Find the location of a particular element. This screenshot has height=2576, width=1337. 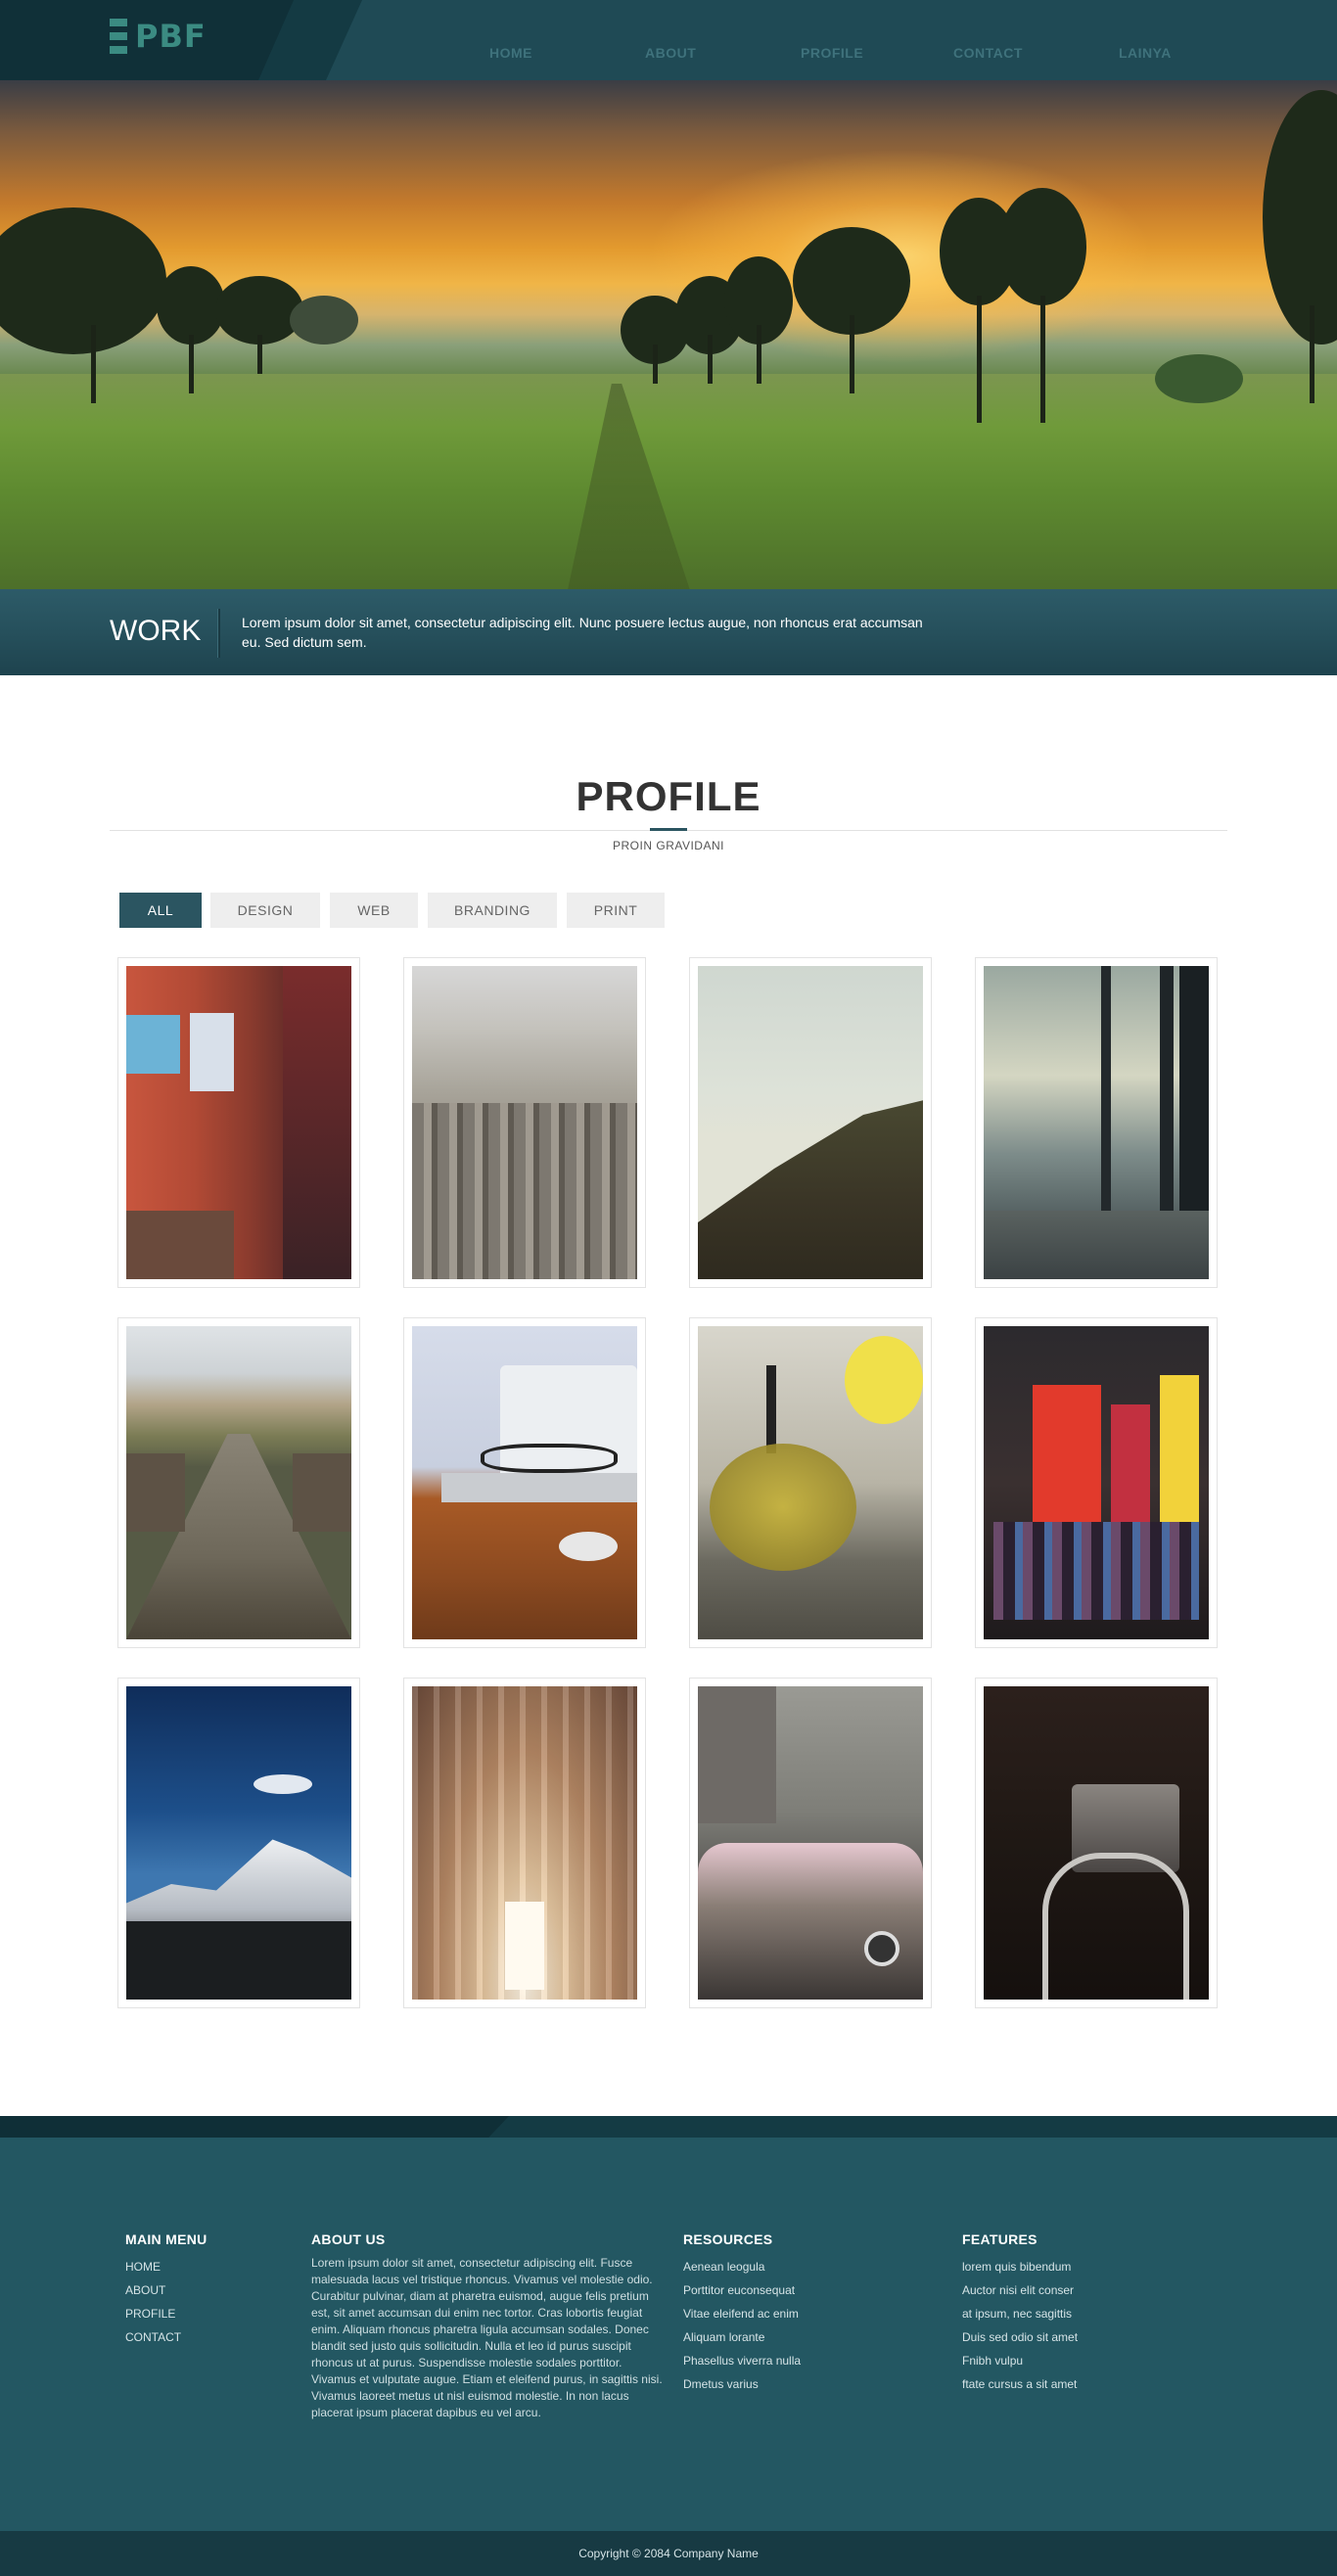

filter-branding: BRANDING is located at coordinates (493, 910).